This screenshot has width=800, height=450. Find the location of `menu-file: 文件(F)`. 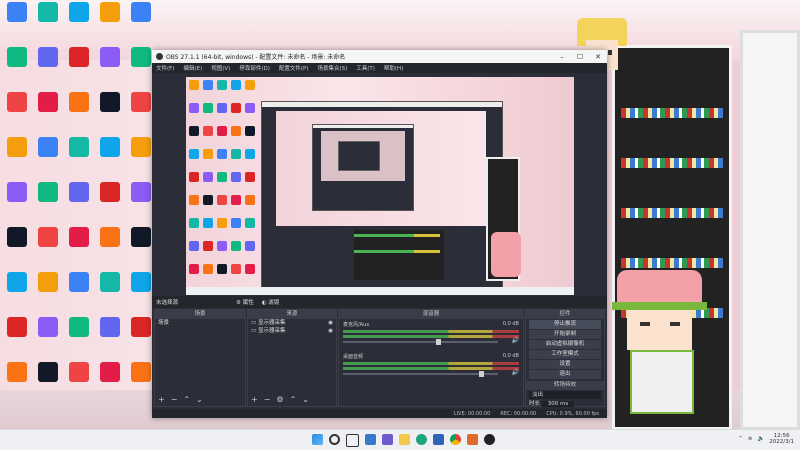

menu-file: 文件(F) is located at coordinates (165, 68).